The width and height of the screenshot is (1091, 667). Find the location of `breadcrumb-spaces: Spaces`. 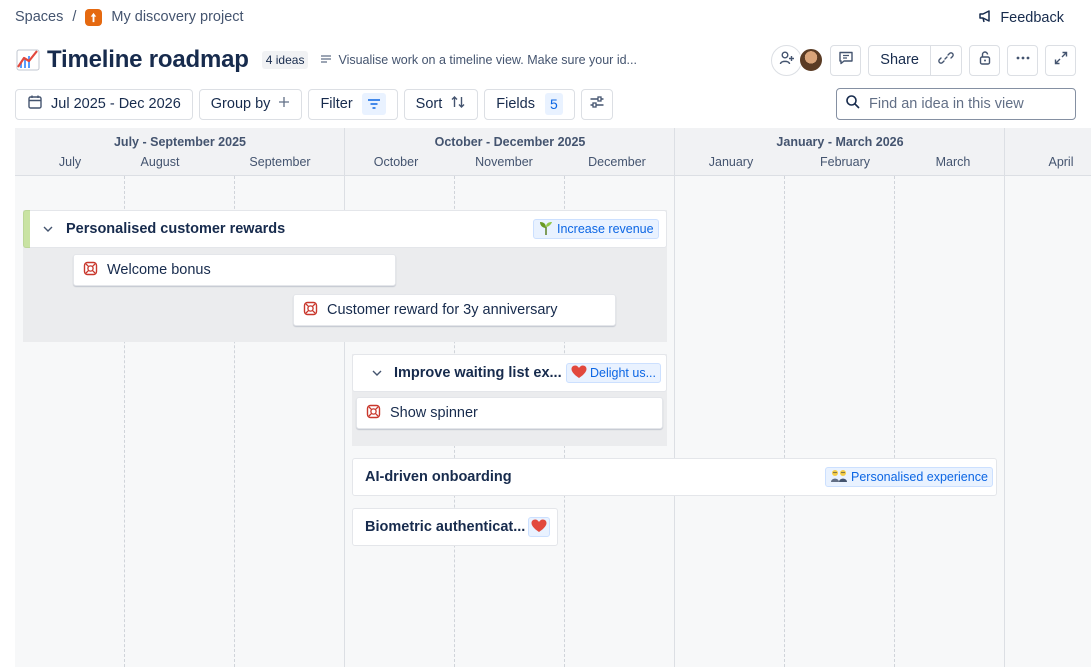

breadcrumb-spaces: Spaces is located at coordinates (39, 17).